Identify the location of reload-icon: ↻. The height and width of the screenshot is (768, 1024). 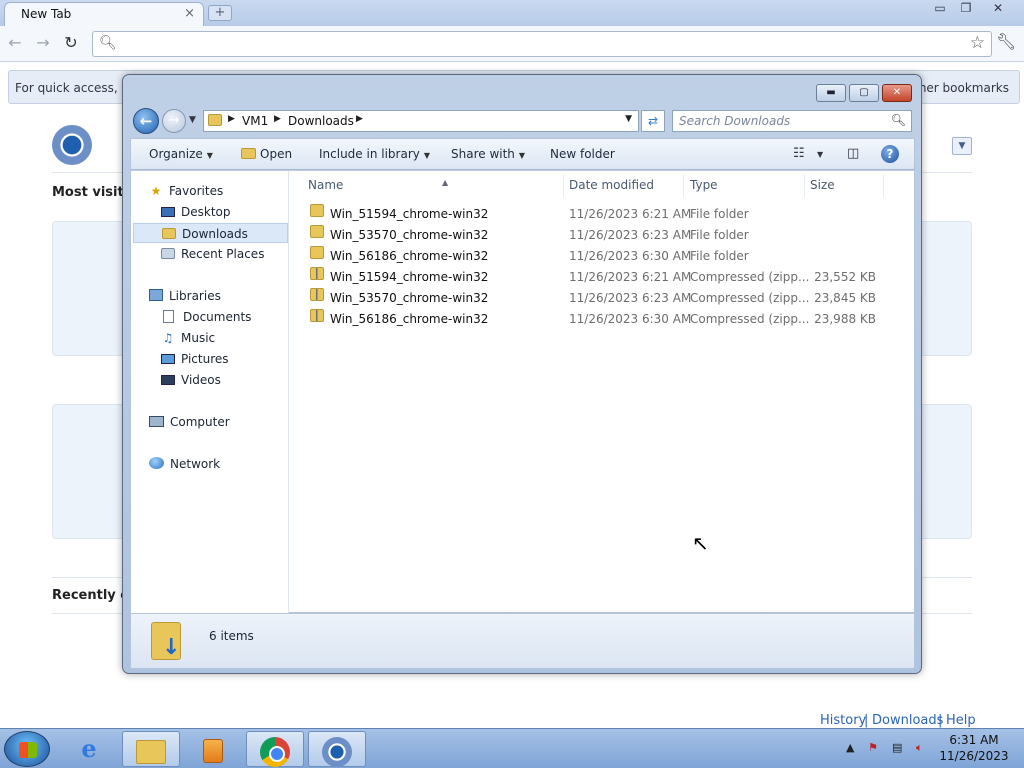
(71, 43).